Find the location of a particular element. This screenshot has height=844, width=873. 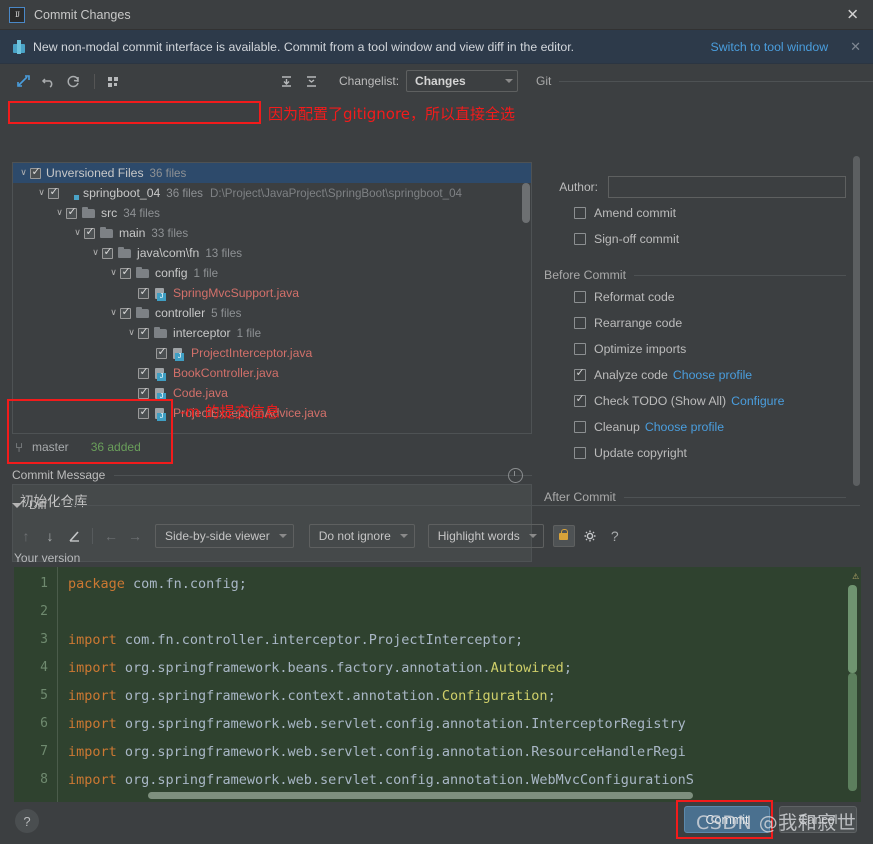

tree-row: Code.java is located at coordinates (272, 393).